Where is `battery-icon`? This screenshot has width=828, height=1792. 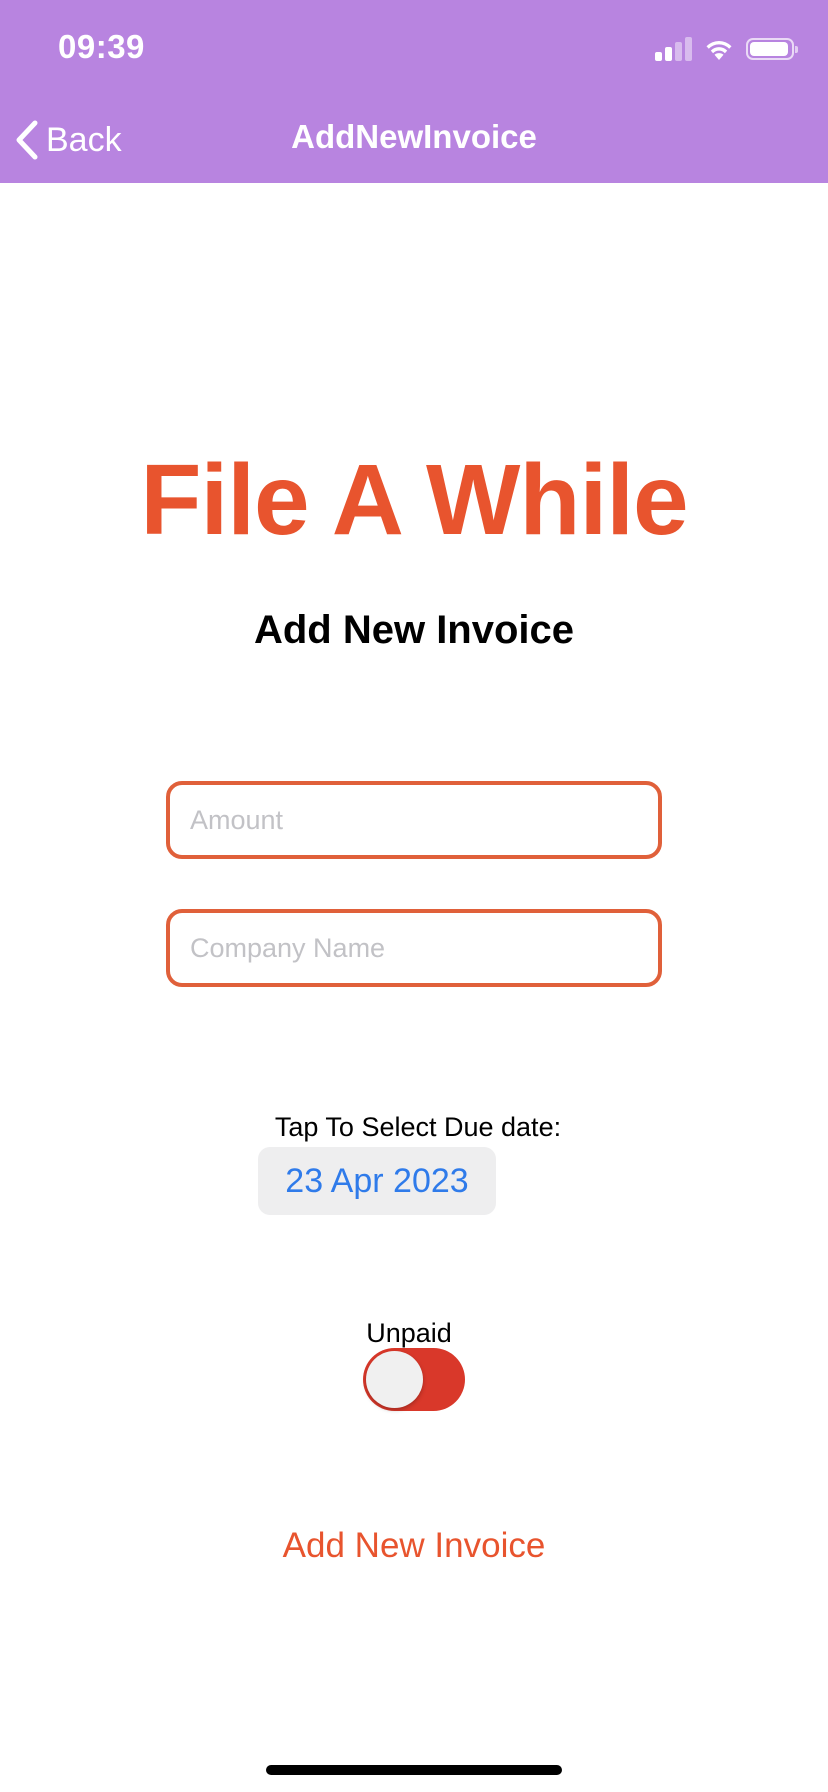 battery-icon is located at coordinates (772, 49).